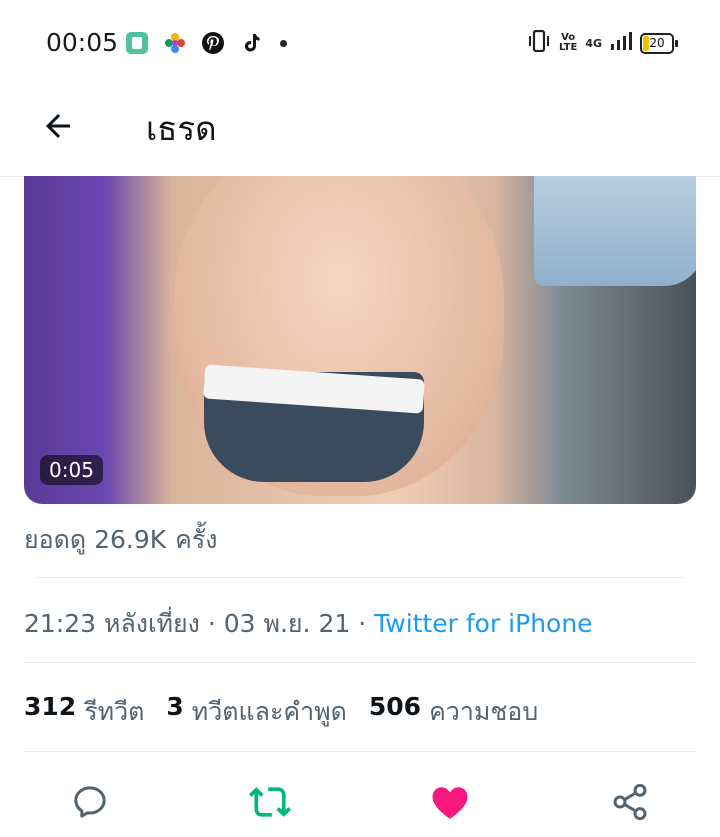 The image size is (720, 837). I want to click on action-bar, so click(360, 802).